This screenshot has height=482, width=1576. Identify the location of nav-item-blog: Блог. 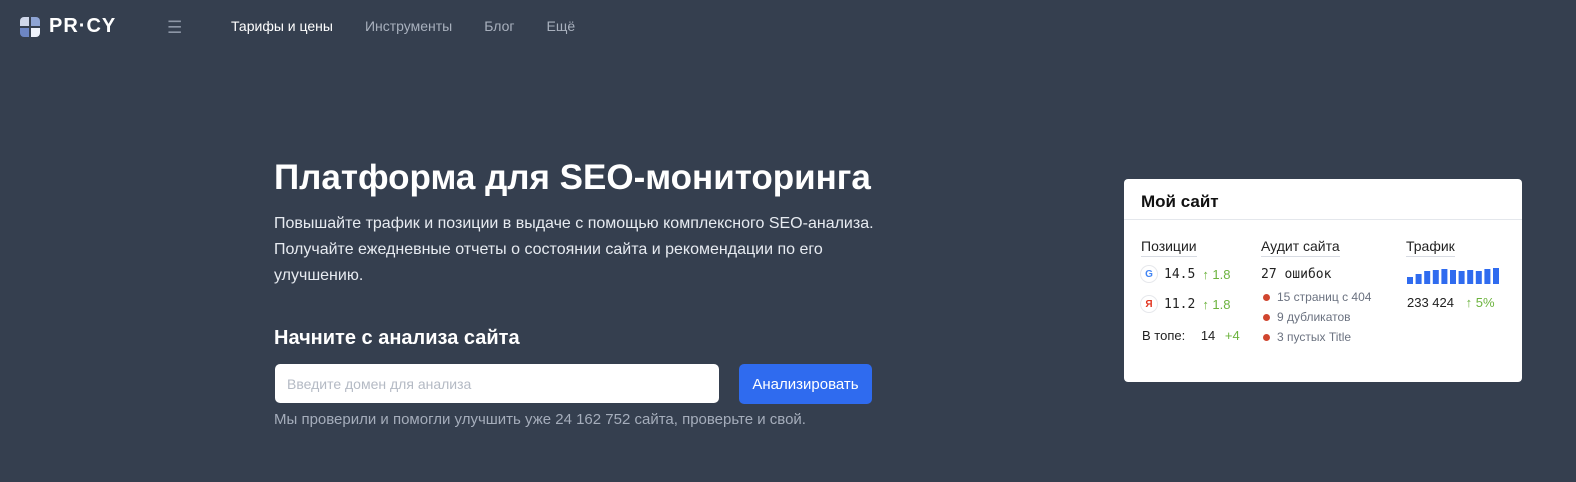
(499, 26).